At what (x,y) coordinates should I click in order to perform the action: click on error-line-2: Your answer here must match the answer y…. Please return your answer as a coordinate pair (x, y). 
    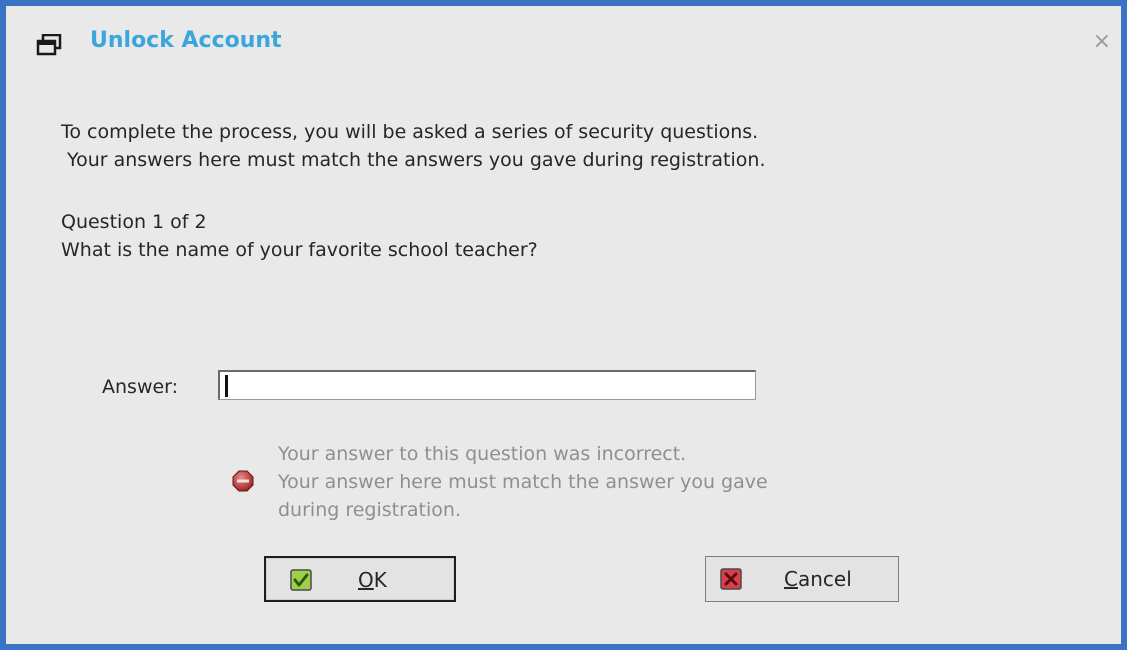
    Looking at the image, I should click on (523, 482).